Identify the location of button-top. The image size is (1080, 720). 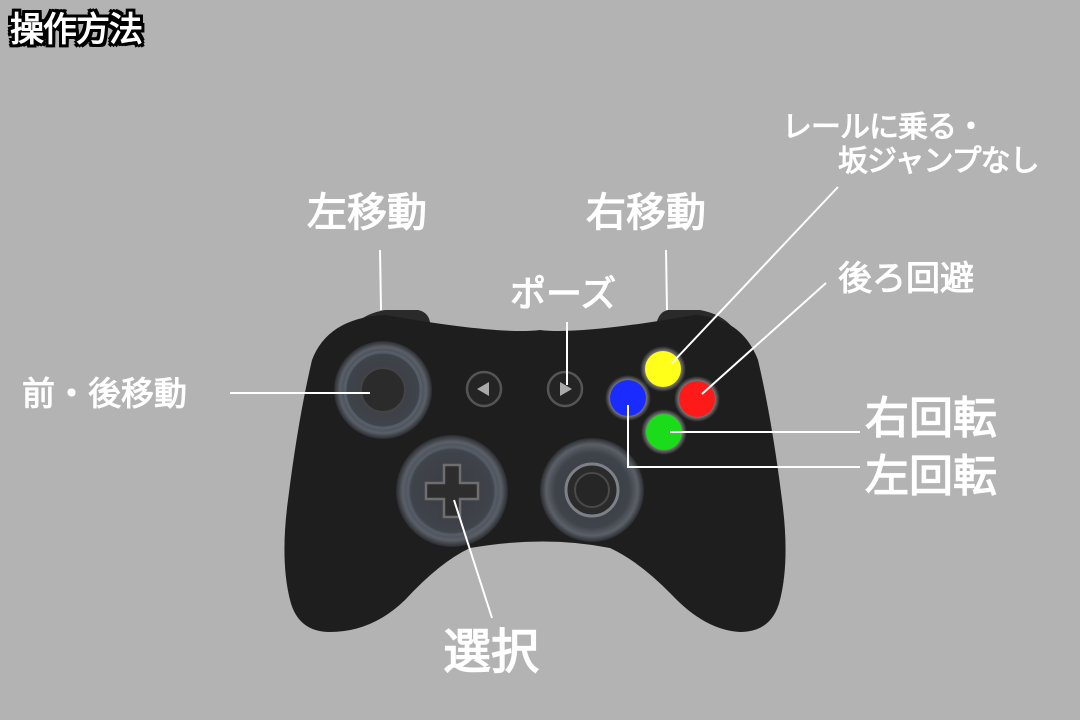
(663, 369).